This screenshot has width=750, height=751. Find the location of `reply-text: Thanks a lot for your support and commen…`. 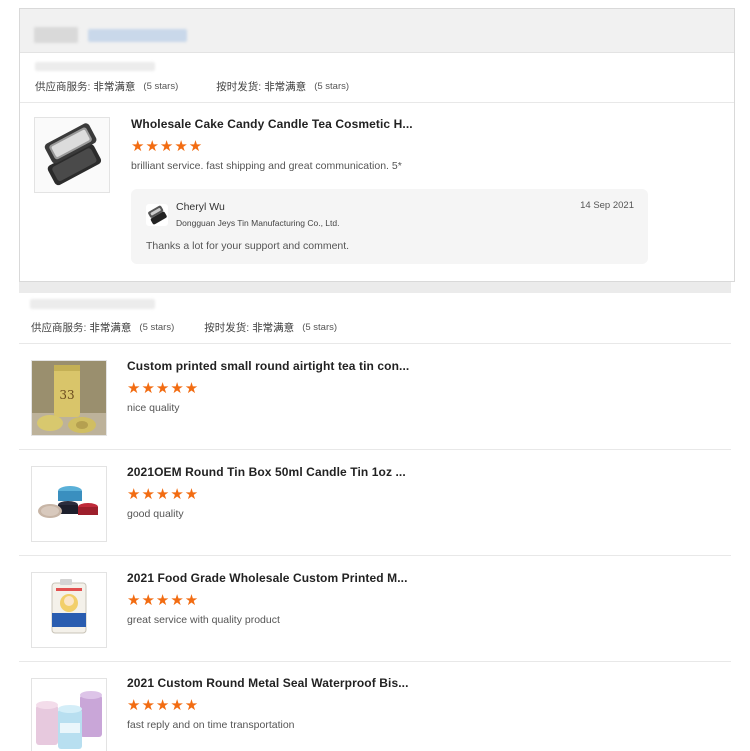

reply-text: Thanks a lot for your support and commen… is located at coordinates (248, 246).